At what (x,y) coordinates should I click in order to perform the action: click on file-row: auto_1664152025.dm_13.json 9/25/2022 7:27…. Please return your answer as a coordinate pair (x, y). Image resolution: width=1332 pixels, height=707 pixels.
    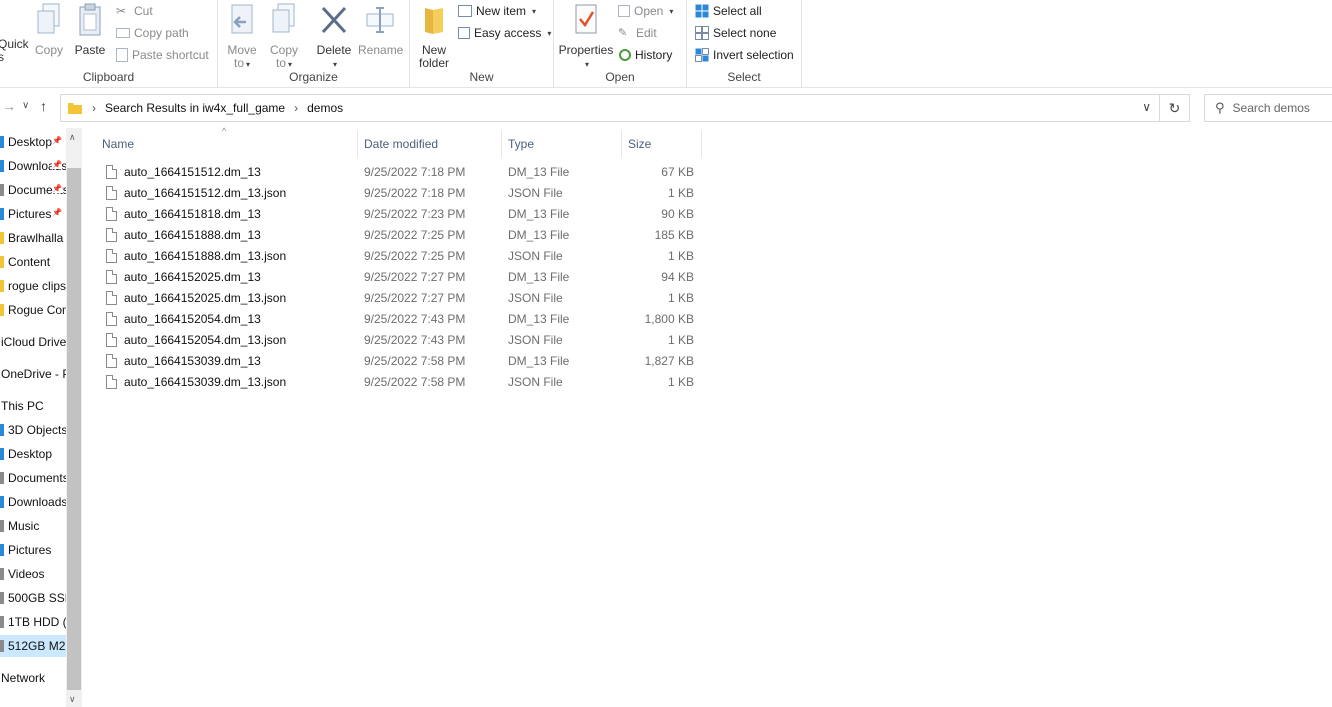
    Looking at the image, I should click on (400, 297).